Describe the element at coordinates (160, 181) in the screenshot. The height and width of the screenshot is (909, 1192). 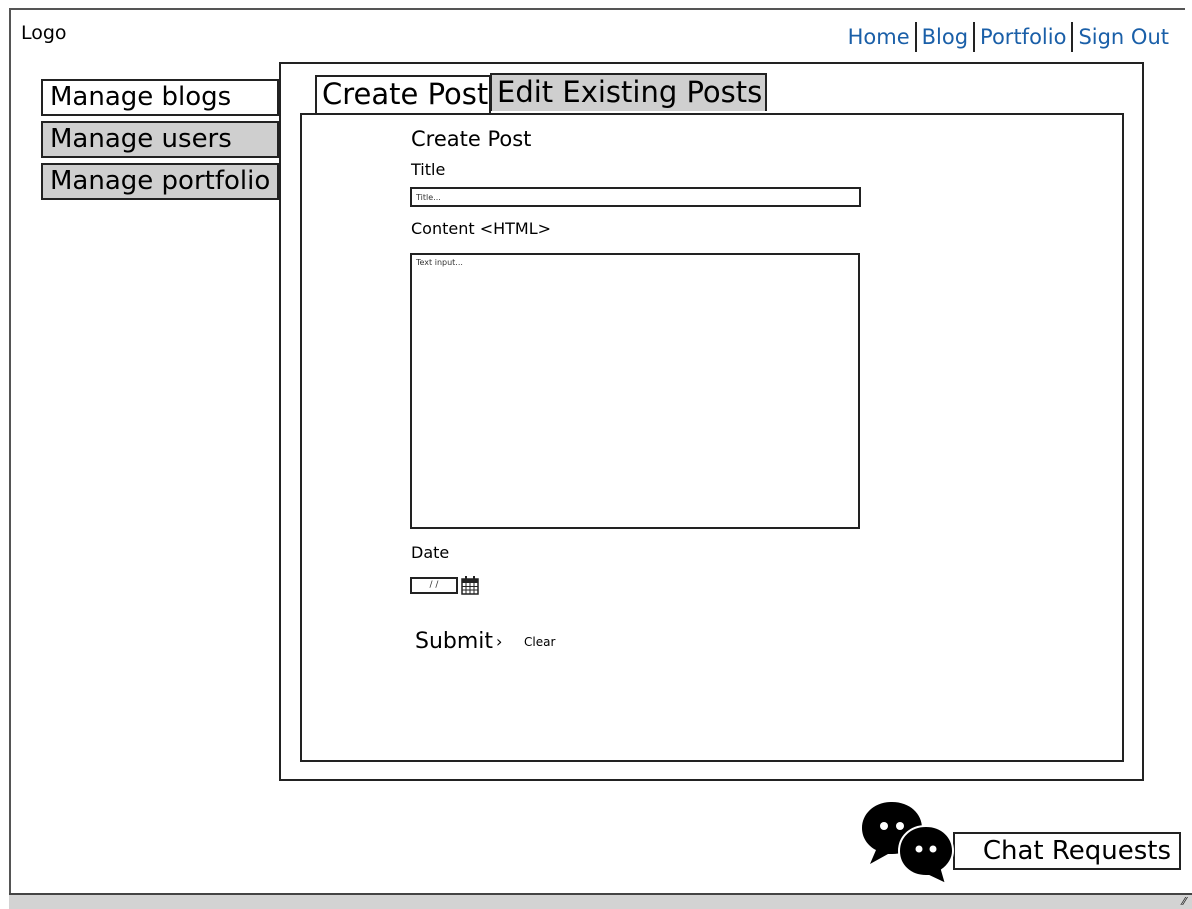
I see `sidebar-item-manage-portfolio: Manage portfolio` at that location.